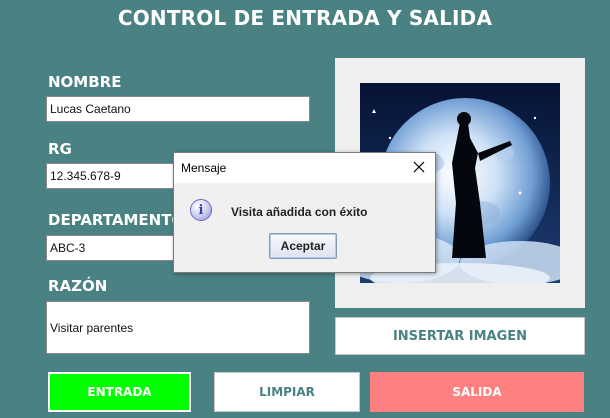 This screenshot has height=418, width=610. I want to click on nombre-label: NOMBRE, so click(85, 82).